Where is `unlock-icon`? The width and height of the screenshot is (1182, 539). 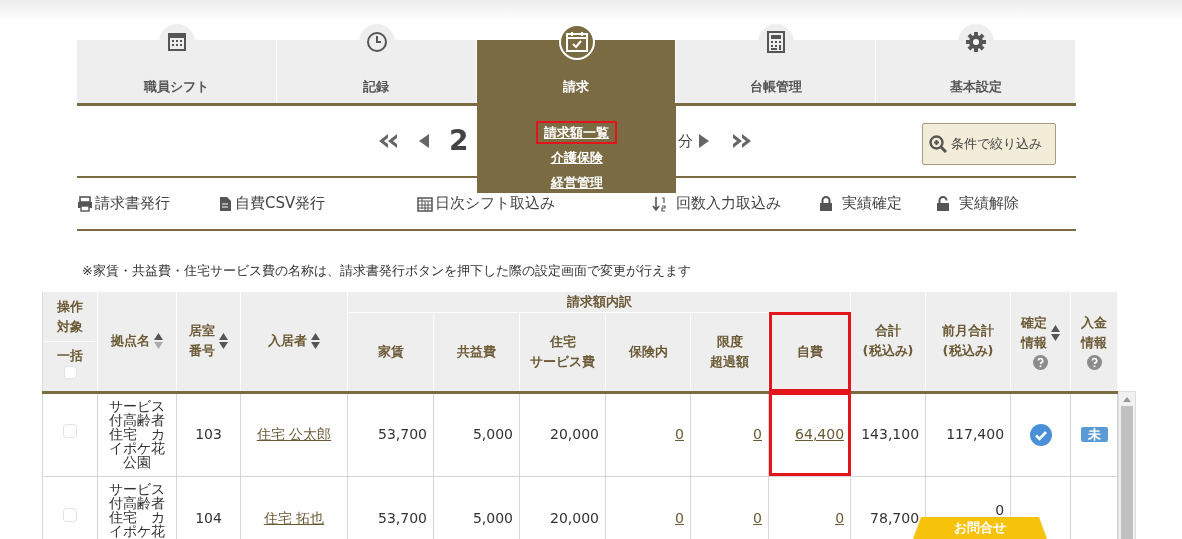
unlock-icon is located at coordinates (943, 203).